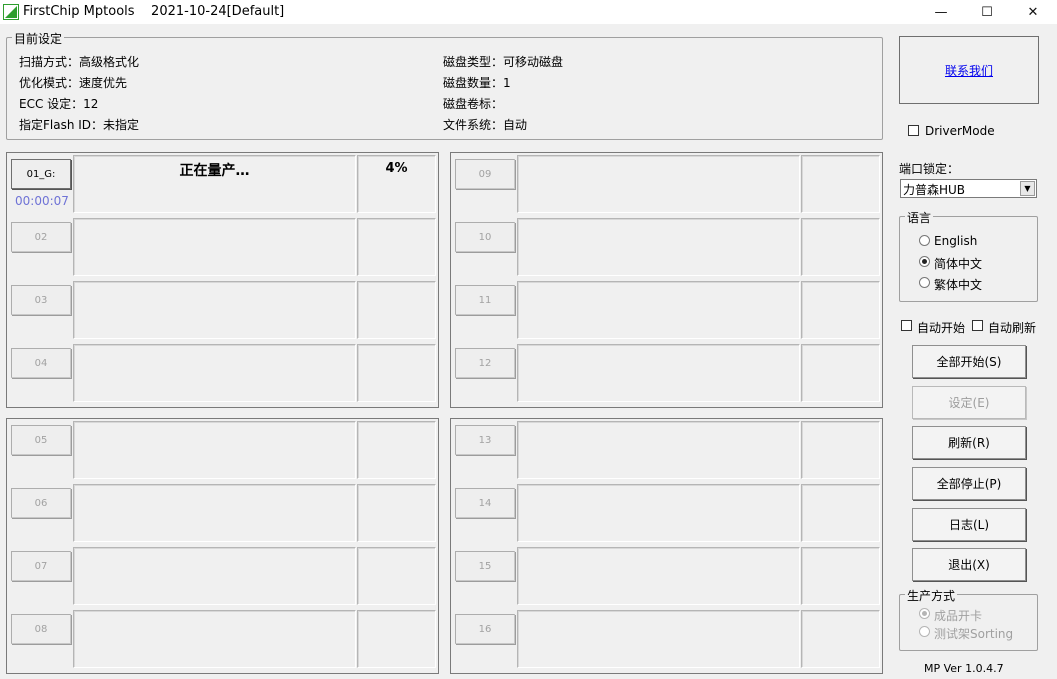 The height and width of the screenshot is (679, 1057). I want to click on contact-box: 联系我们, so click(969, 70).